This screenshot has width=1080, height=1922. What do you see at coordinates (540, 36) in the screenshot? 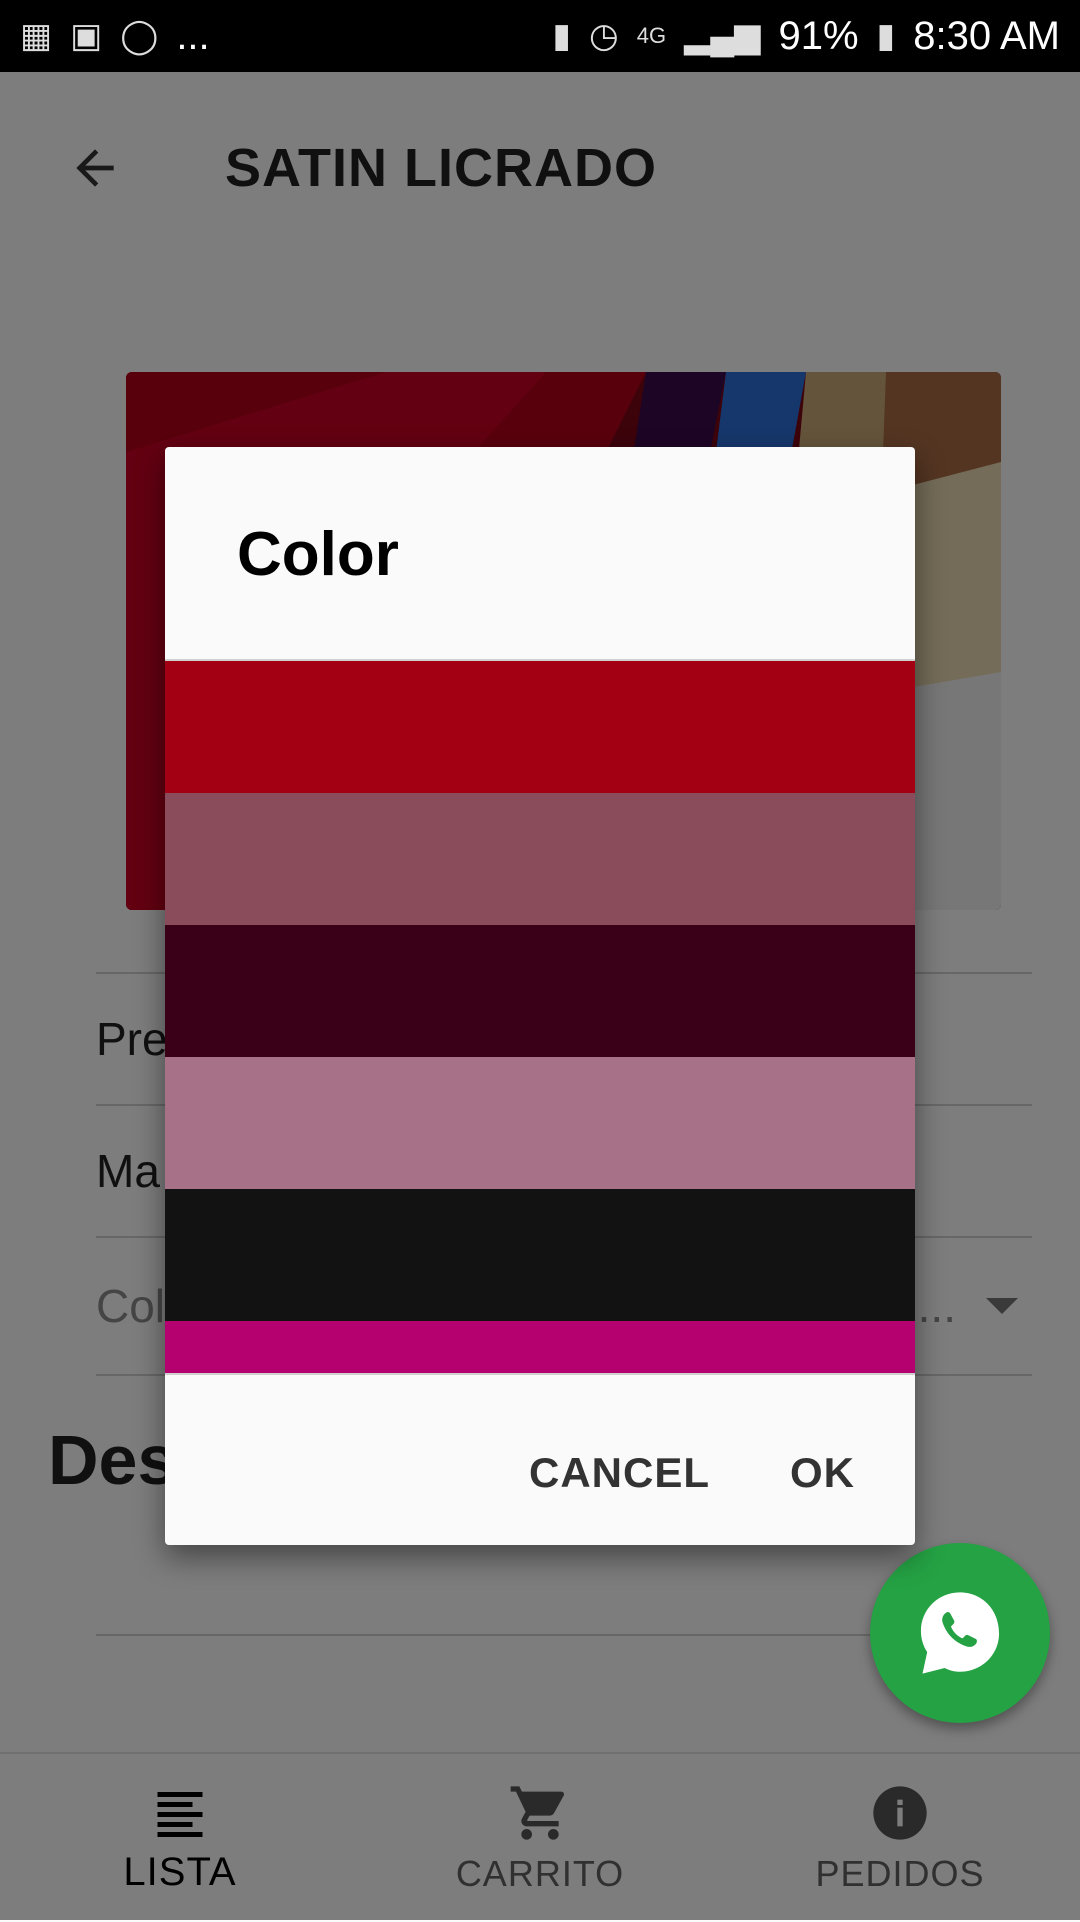
I see `status-bar: ▦ ▣ ◯ ... ▮ ◷ 4G ▂▄▆ 91% ▮ 8:30 AM` at bounding box center [540, 36].